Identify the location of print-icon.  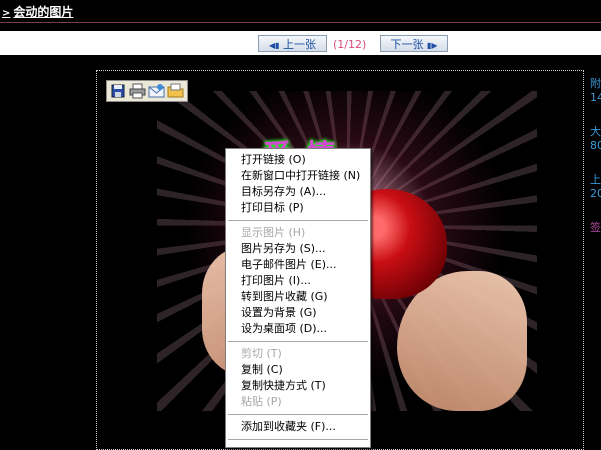
(137, 91).